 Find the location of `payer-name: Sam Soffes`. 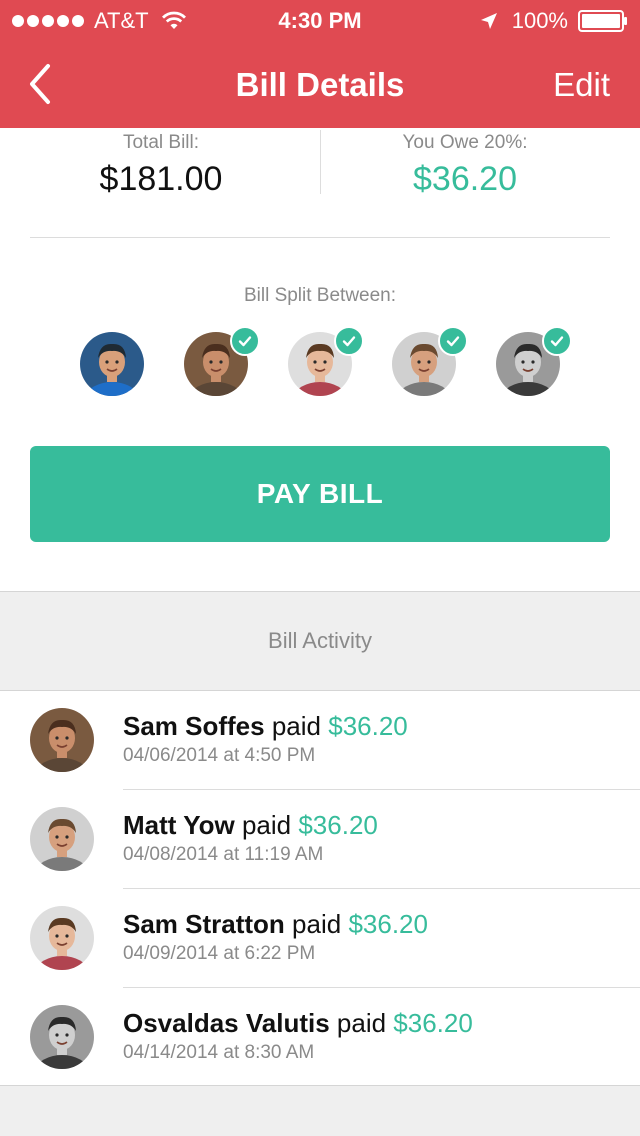

payer-name: Sam Soffes is located at coordinates (194, 726).